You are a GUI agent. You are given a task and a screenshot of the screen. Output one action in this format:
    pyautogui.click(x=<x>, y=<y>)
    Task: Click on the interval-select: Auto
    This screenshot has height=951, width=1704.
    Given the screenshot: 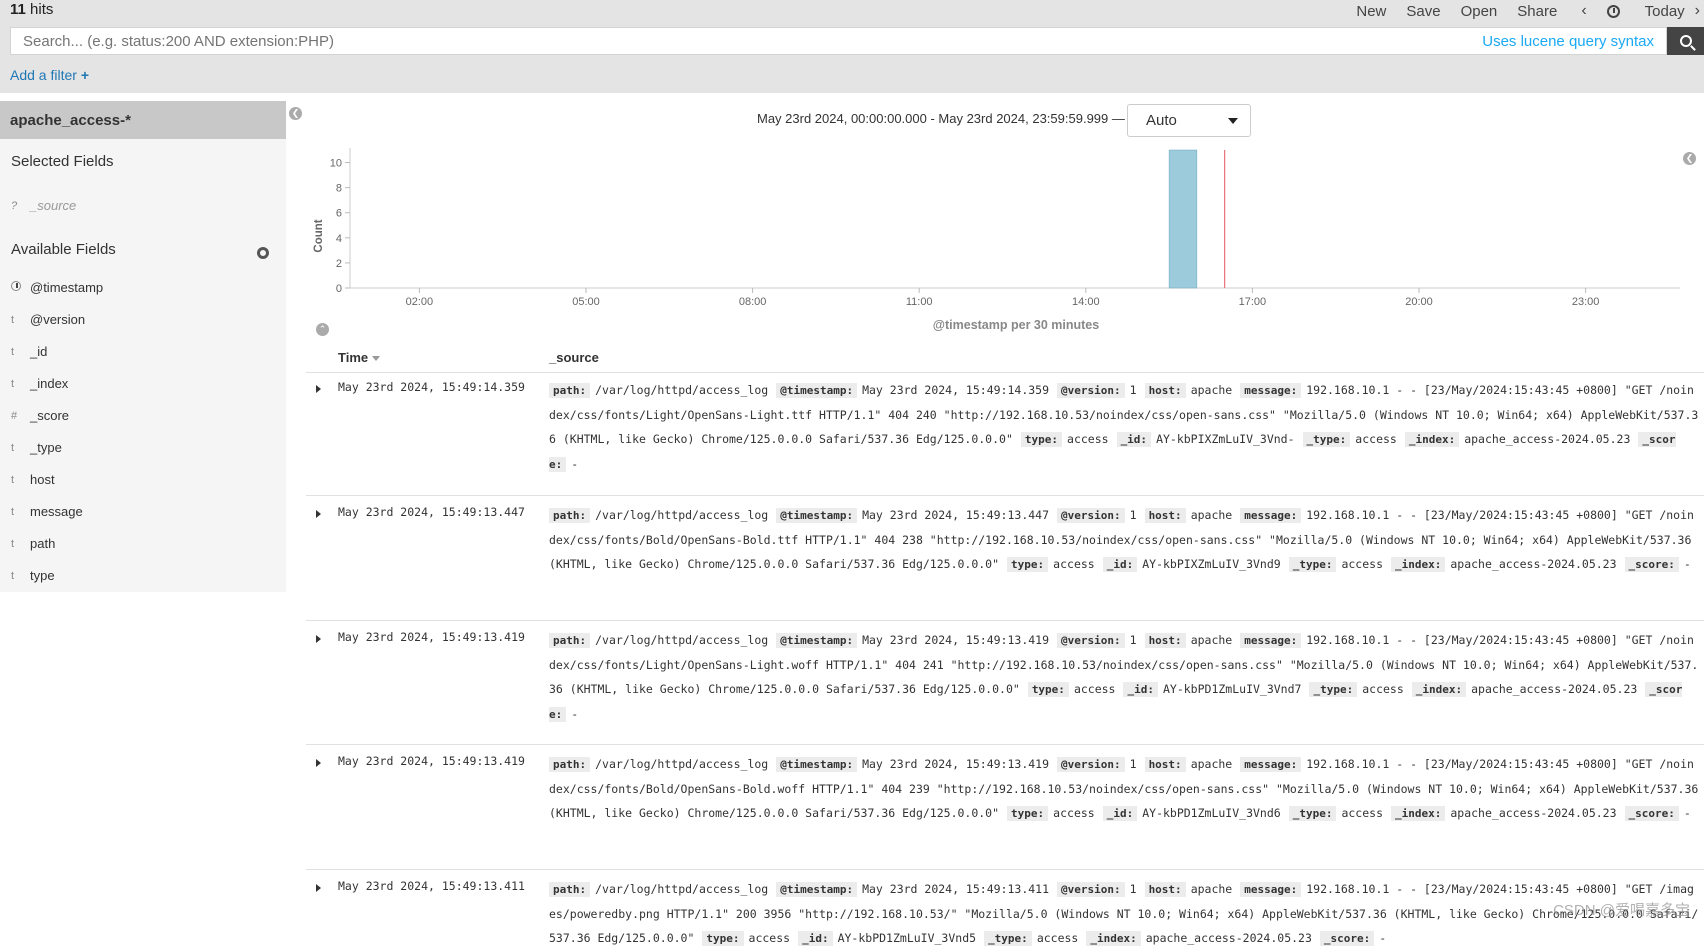 What is the action you would take?
    pyautogui.click(x=1189, y=120)
    